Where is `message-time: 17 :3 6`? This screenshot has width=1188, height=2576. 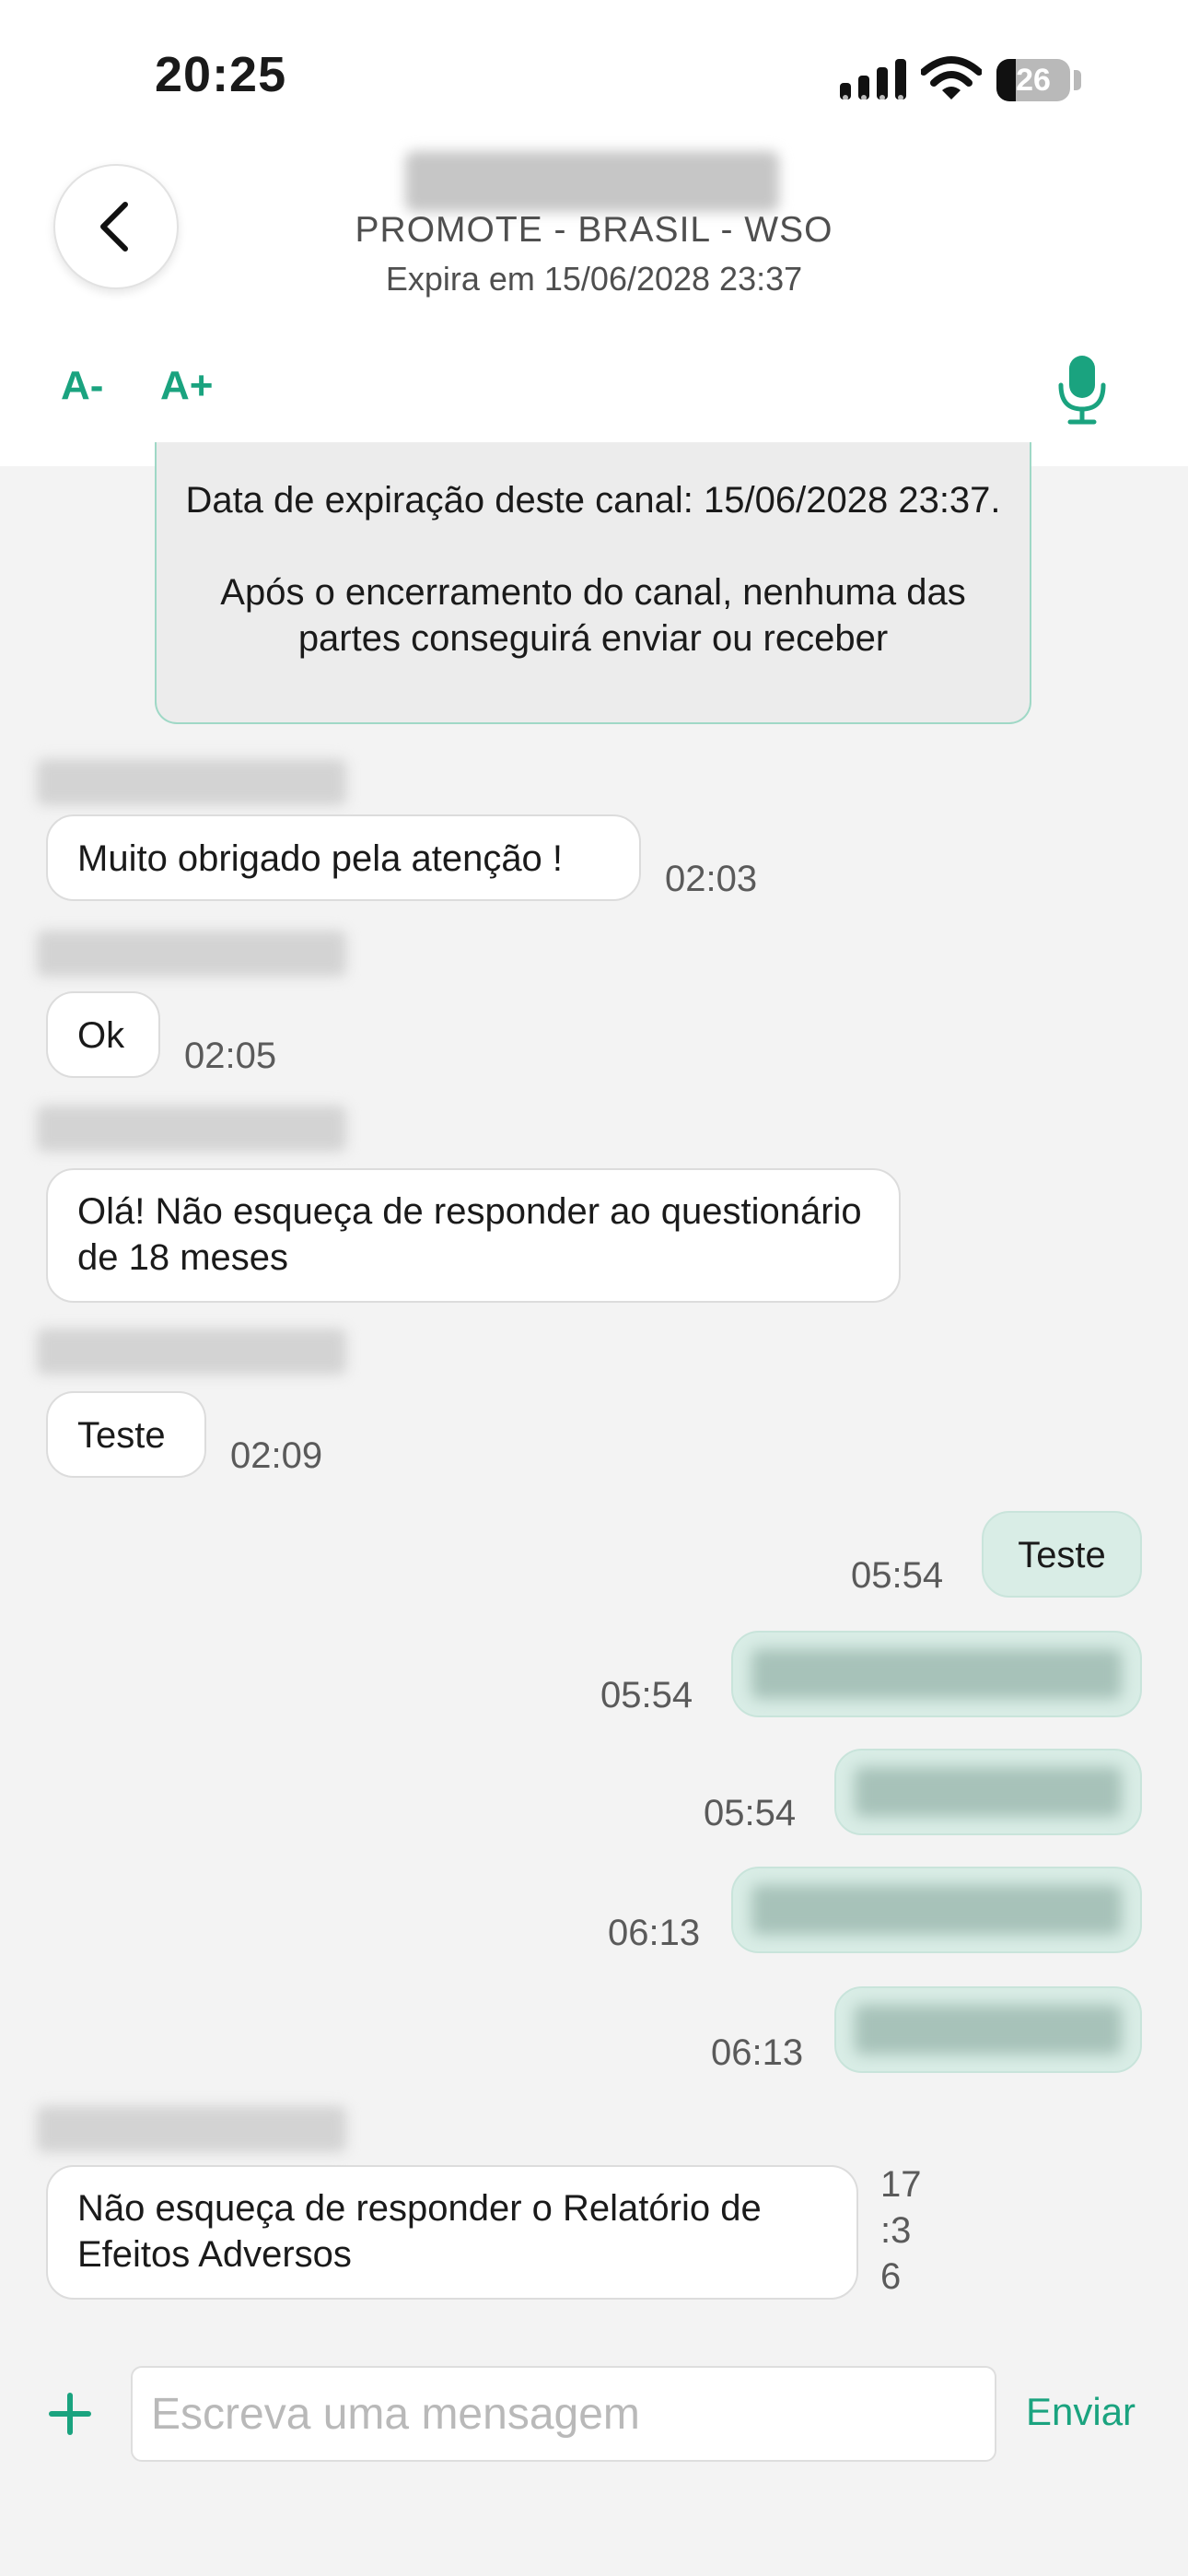
message-time: 17 :3 6 is located at coordinates (901, 2230).